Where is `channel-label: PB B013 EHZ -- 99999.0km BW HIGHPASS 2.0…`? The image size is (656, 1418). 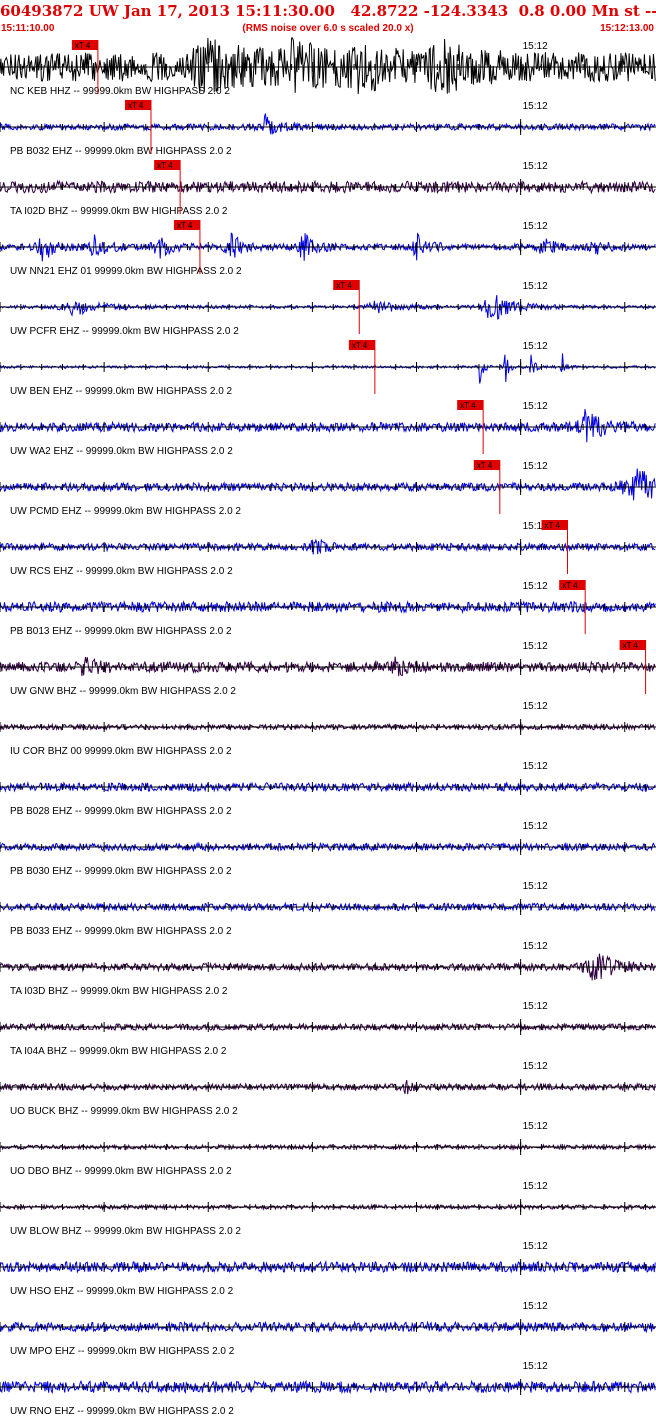
channel-label: PB B013 EHZ -- 99999.0km BW HIGHPASS 2.0… is located at coordinates (121, 631).